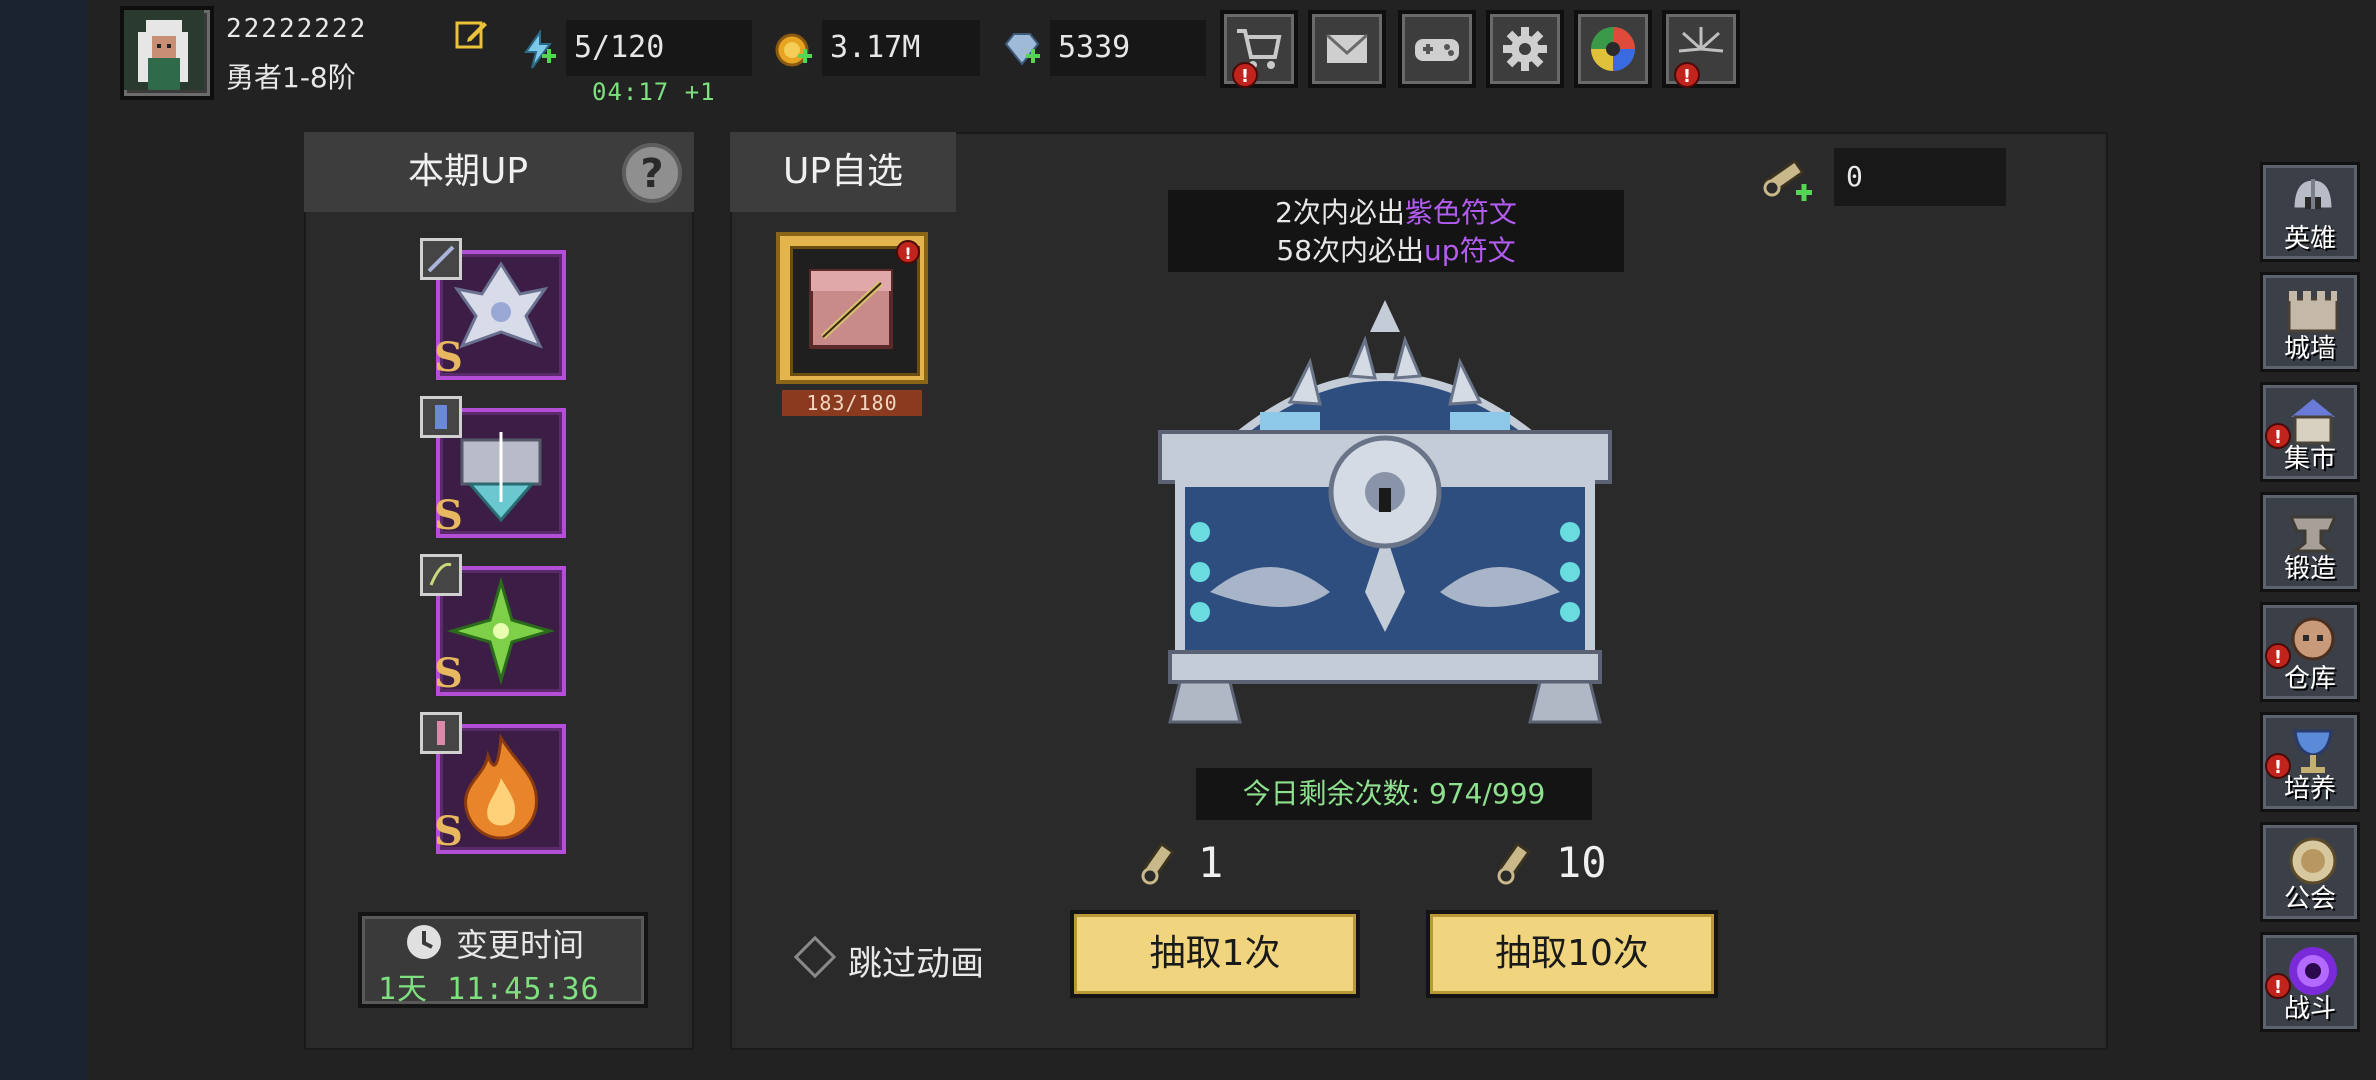 The height and width of the screenshot is (1080, 2376). Describe the element at coordinates (2310, 652) in the screenshot. I see `nav-storage: ! 仓库` at that location.